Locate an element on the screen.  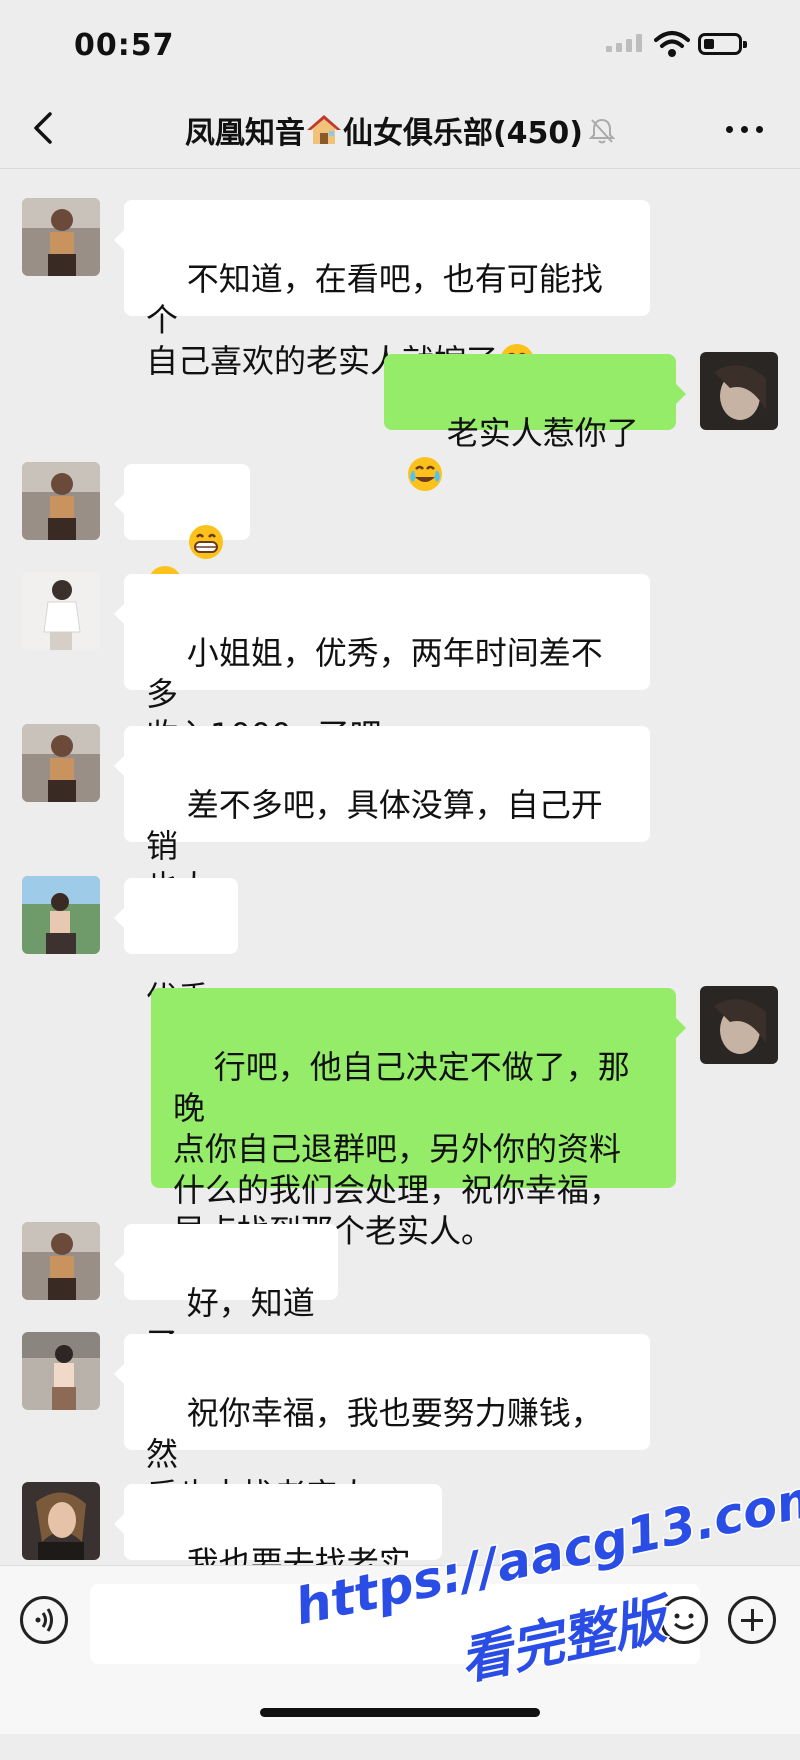
chat-title: 凤凰知音 仙女俱乐部(450) is located at coordinates (400, 130).